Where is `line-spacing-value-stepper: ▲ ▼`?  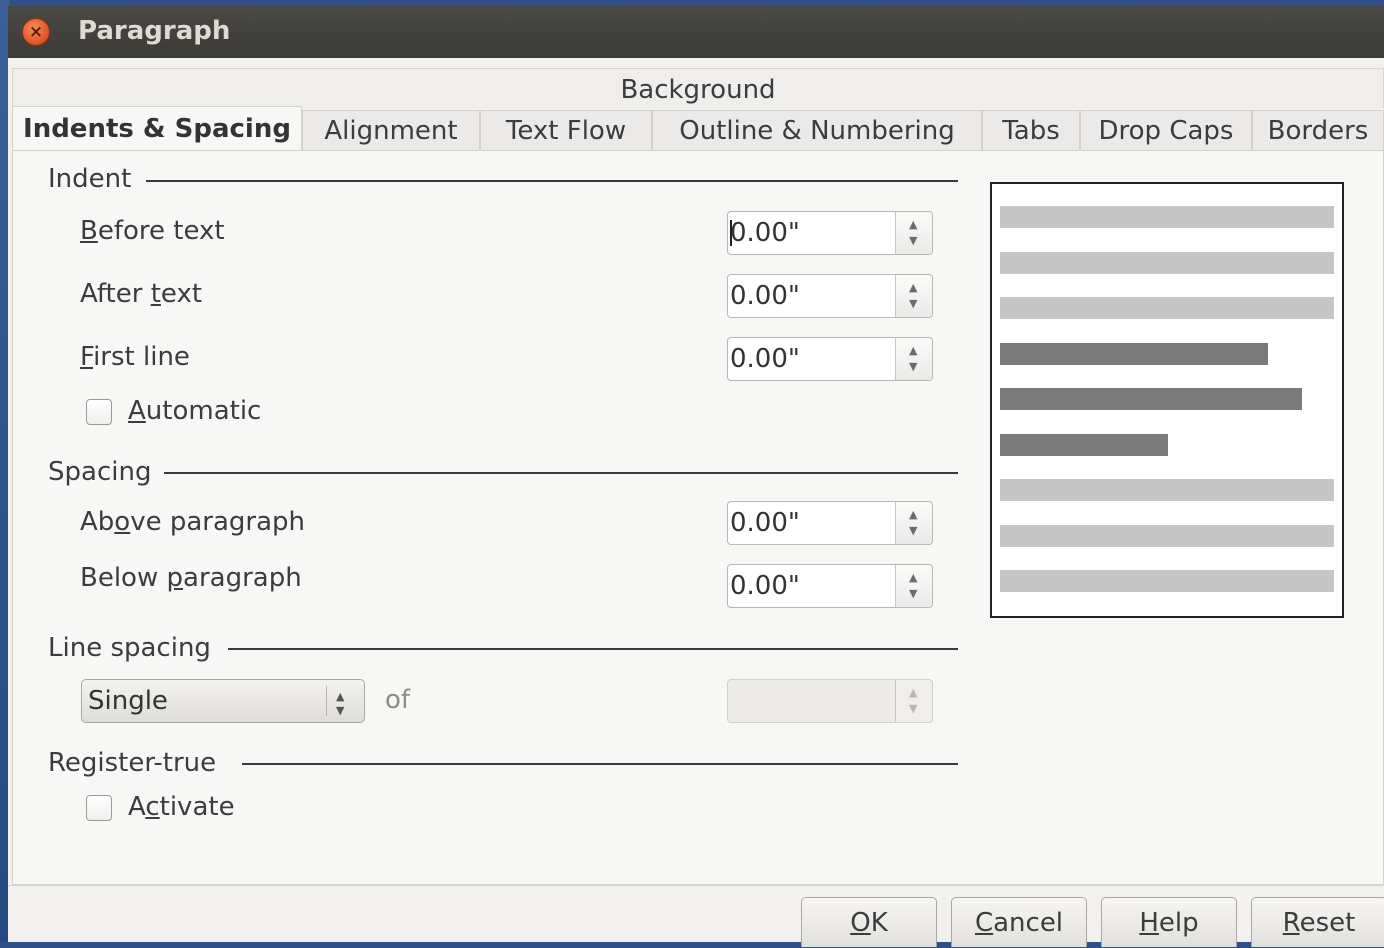 line-spacing-value-stepper: ▲ ▼ is located at coordinates (913, 701).